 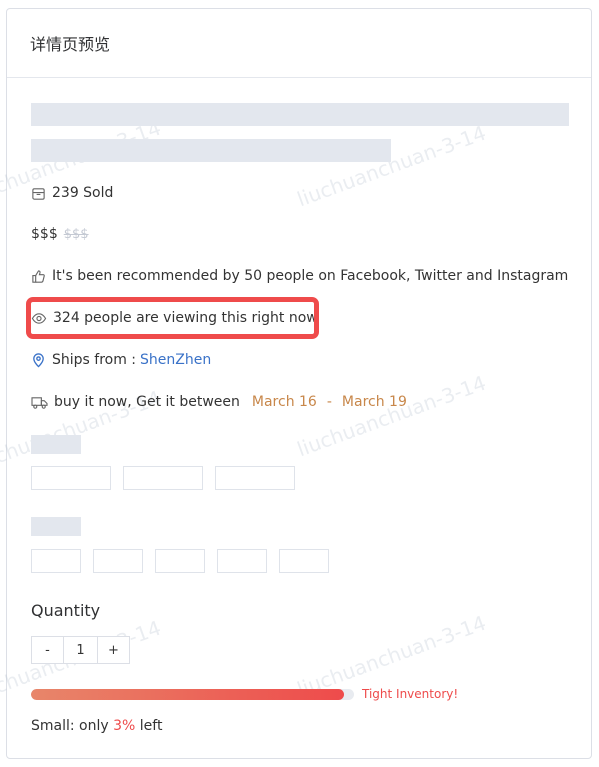 What do you see at coordinates (124, 726) in the screenshot?
I see `stock-percent: 3%` at bounding box center [124, 726].